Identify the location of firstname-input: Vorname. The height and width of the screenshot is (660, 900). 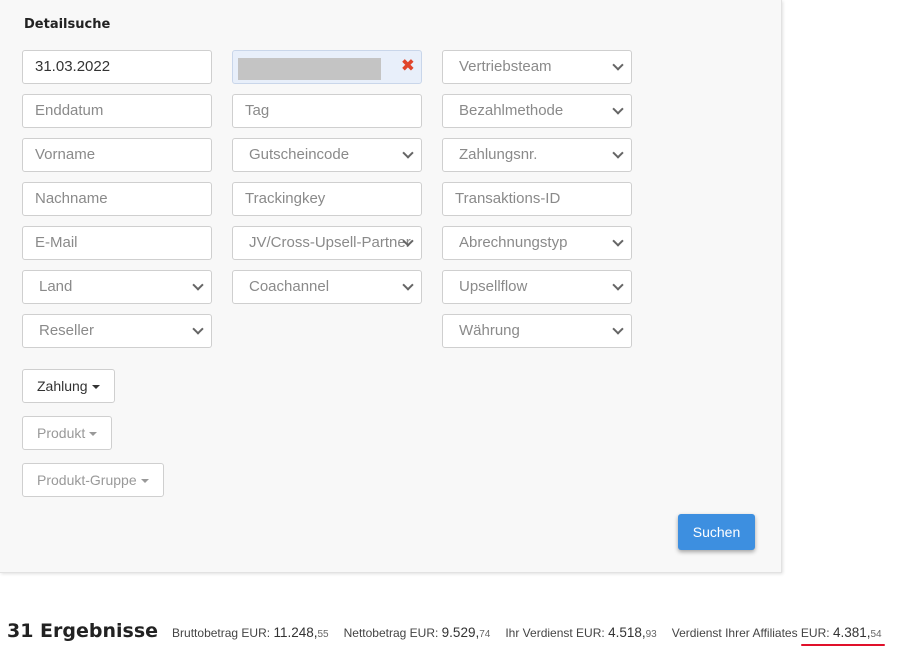
(117, 155).